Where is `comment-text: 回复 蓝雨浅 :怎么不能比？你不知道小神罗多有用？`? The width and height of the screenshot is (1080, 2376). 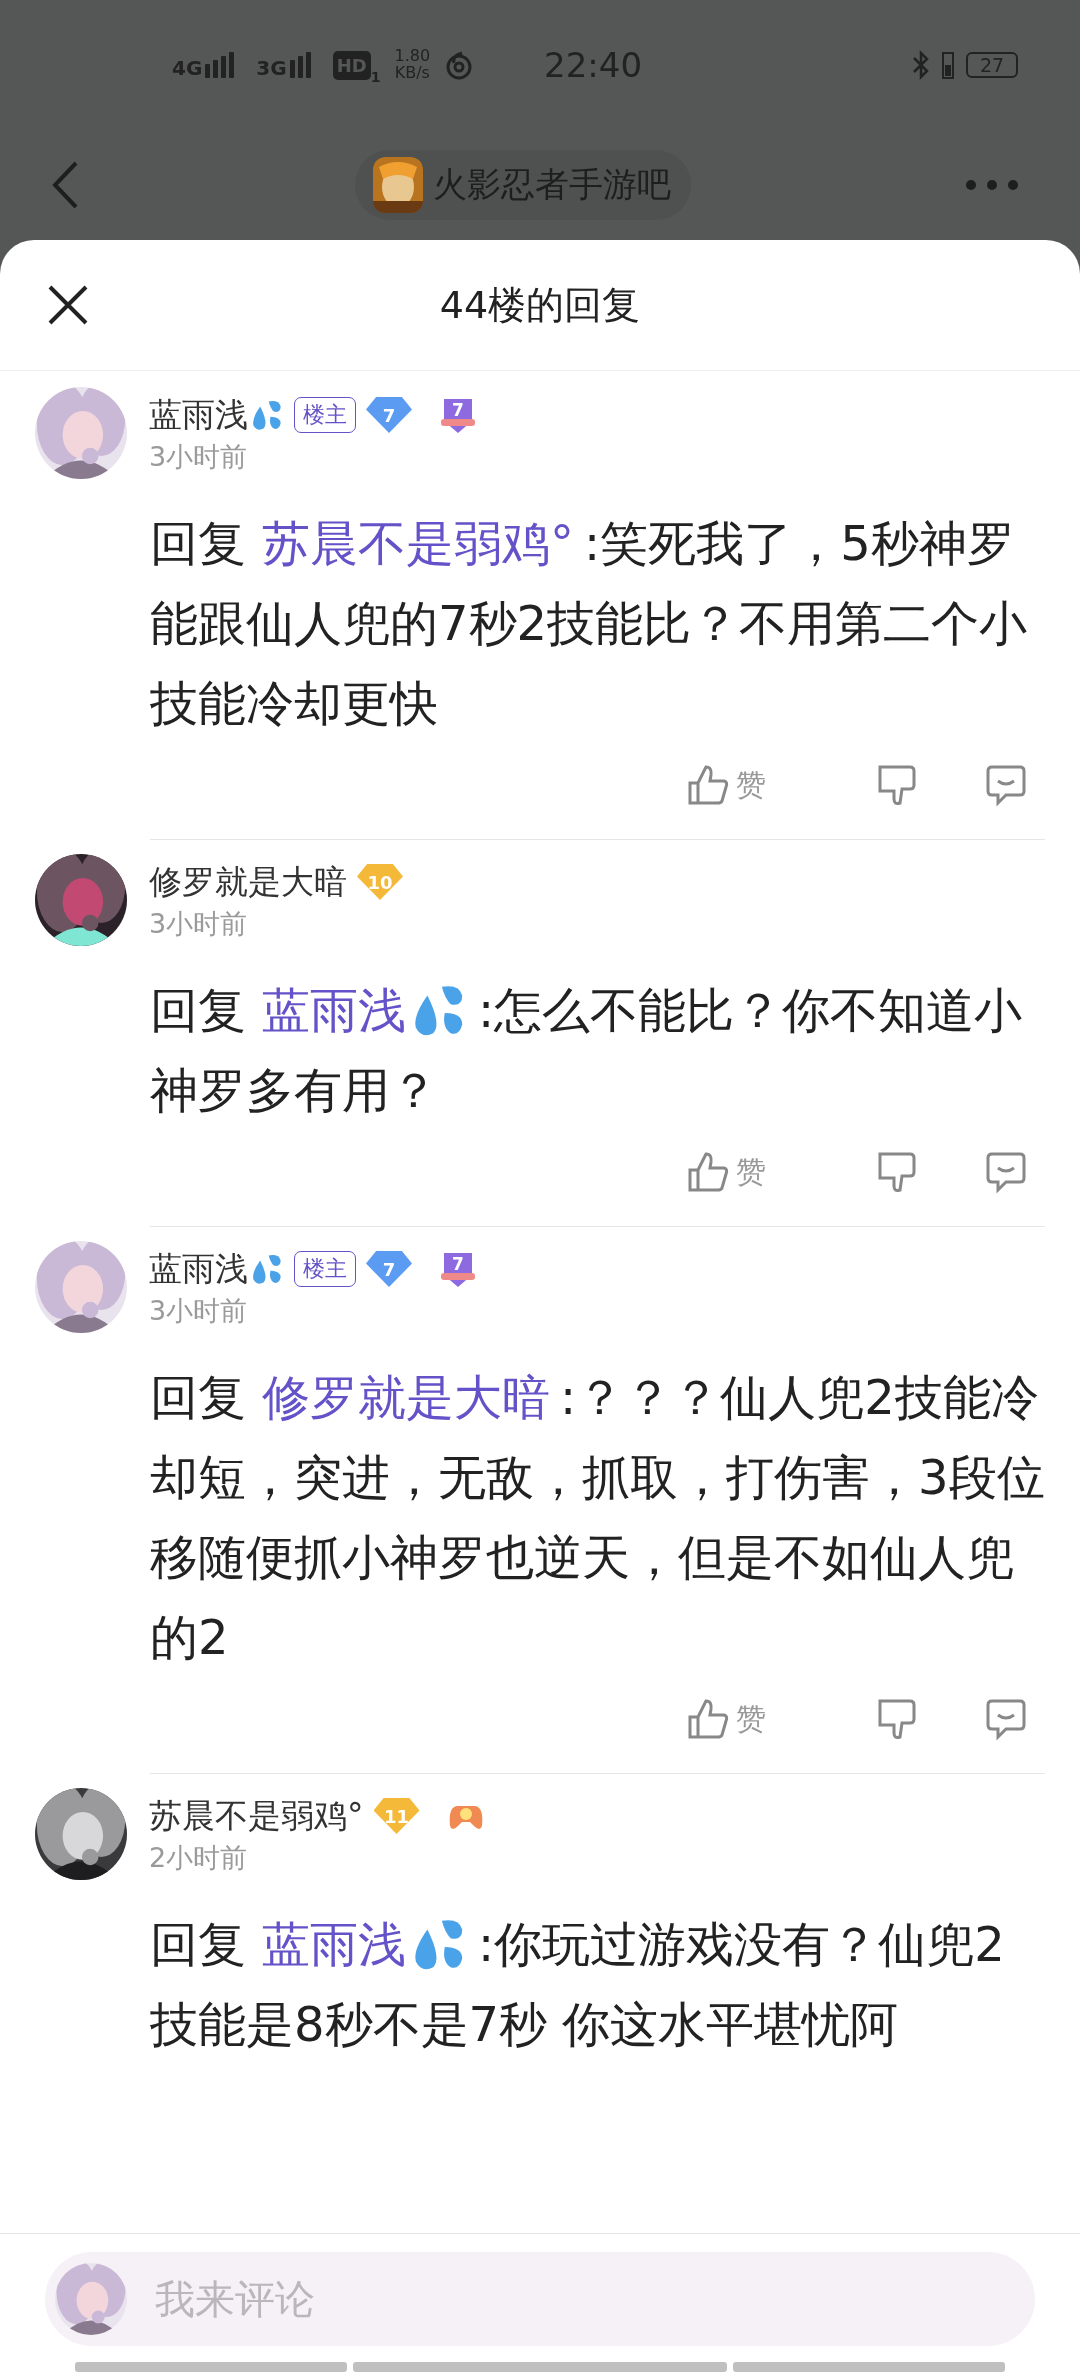 comment-text: 回复 蓝雨浅 :怎么不能比？你不知道小神罗多有用？ is located at coordinates (597, 1050).